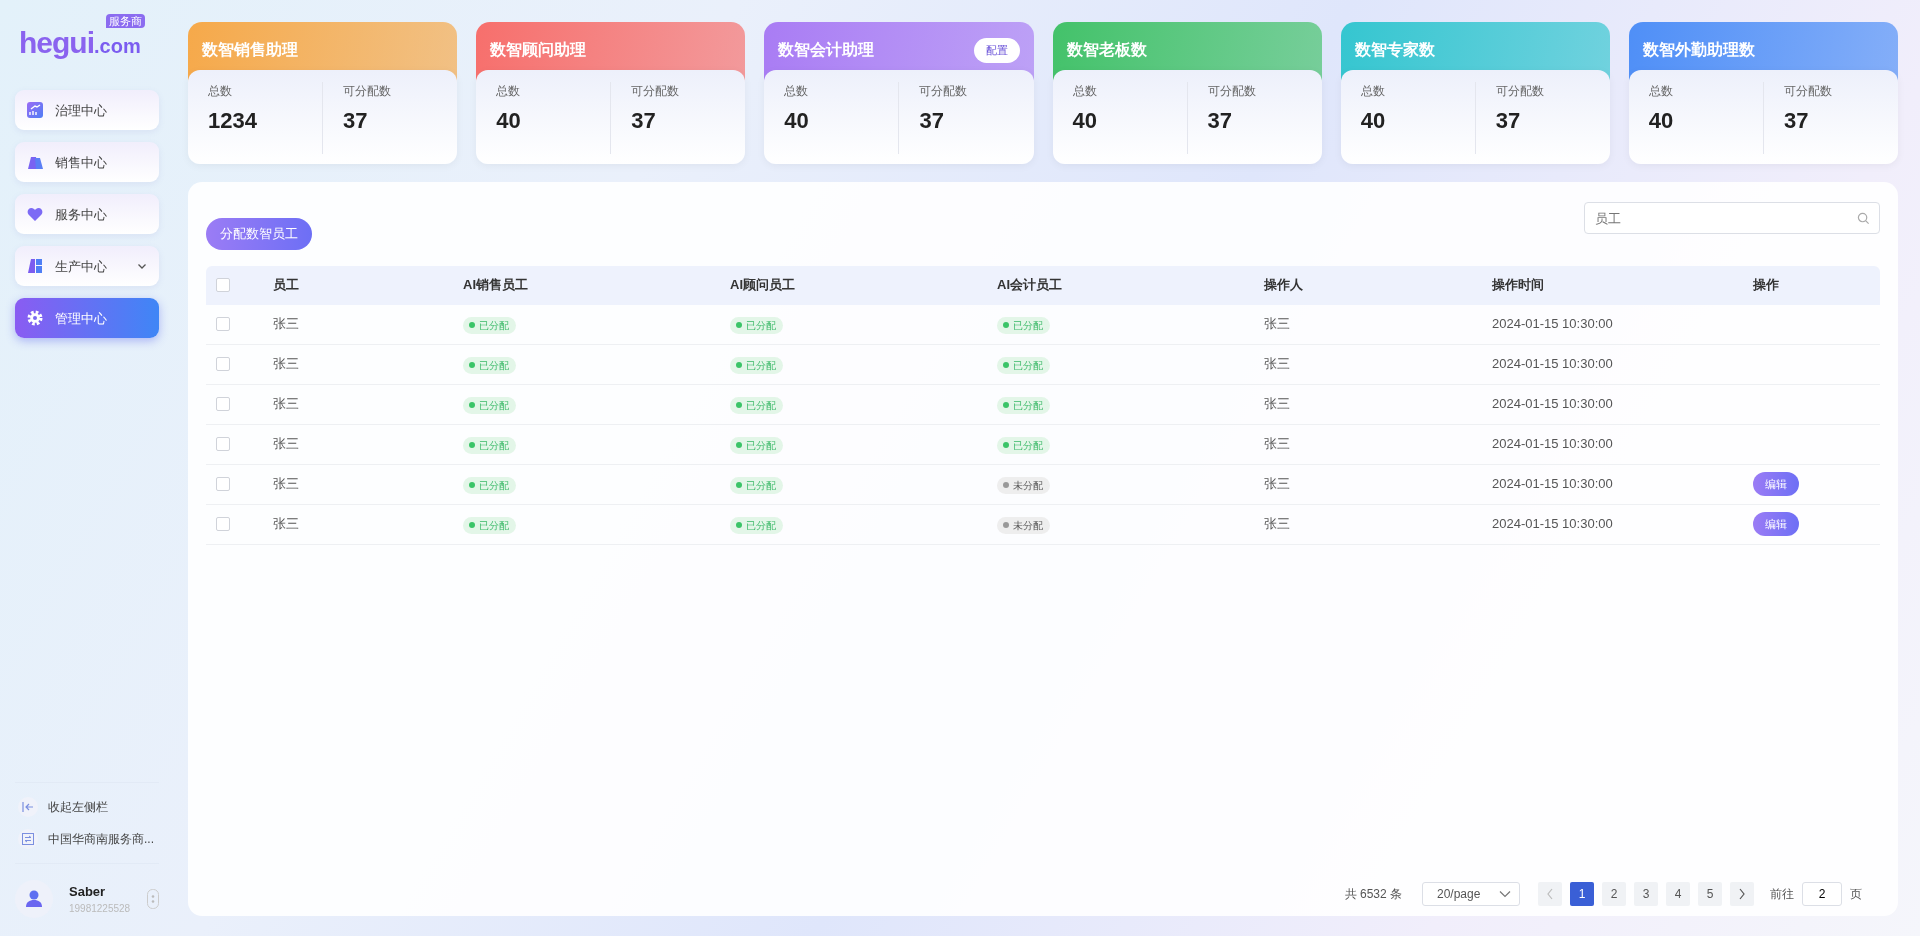 This screenshot has width=1920, height=936. What do you see at coordinates (1646, 894) in the screenshot?
I see `page-button: 3` at bounding box center [1646, 894].